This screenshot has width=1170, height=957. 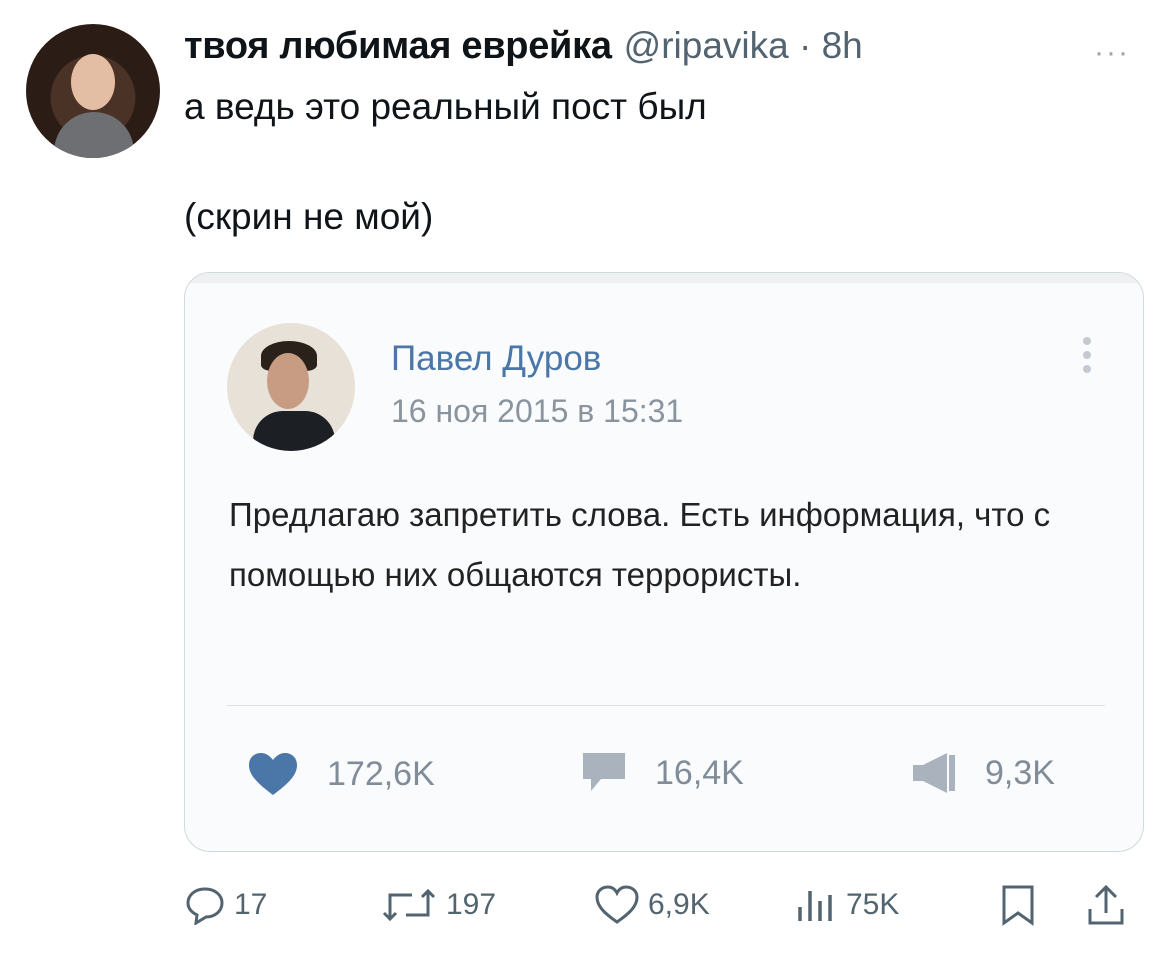 What do you see at coordinates (1112, 53) in the screenshot?
I see `more-options-button: ···` at bounding box center [1112, 53].